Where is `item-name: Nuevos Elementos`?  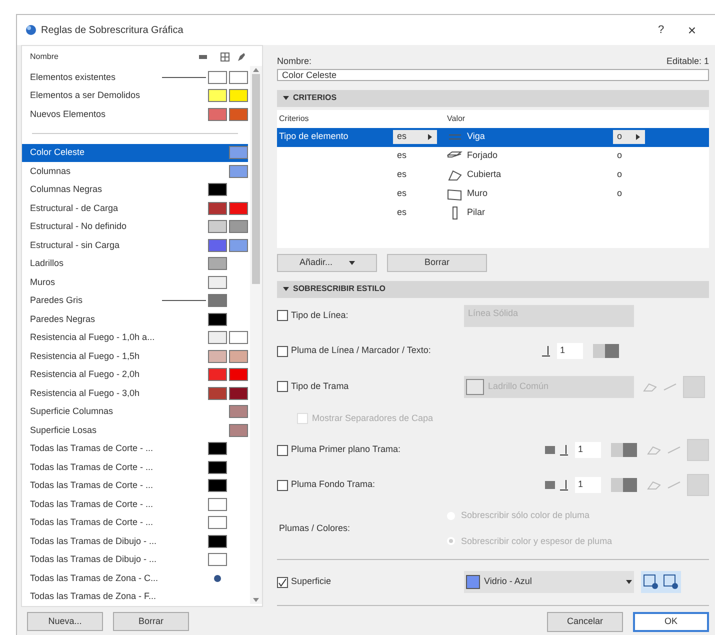
item-name: Nuevos Elementos is located at coordinates (118, 114).